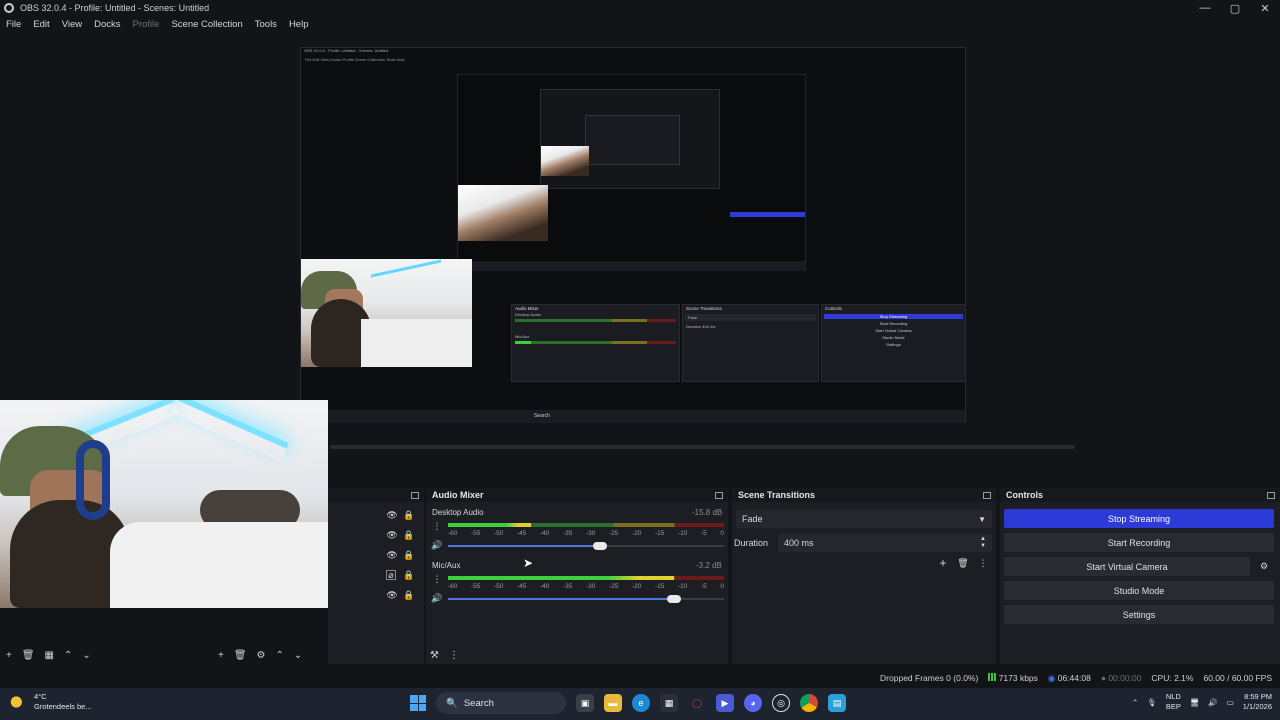  What do you see at coordinates (206, 24) in the screenshot?
I see `menu-scene-collection: Scene Collection` at bounding box center [206, 24].